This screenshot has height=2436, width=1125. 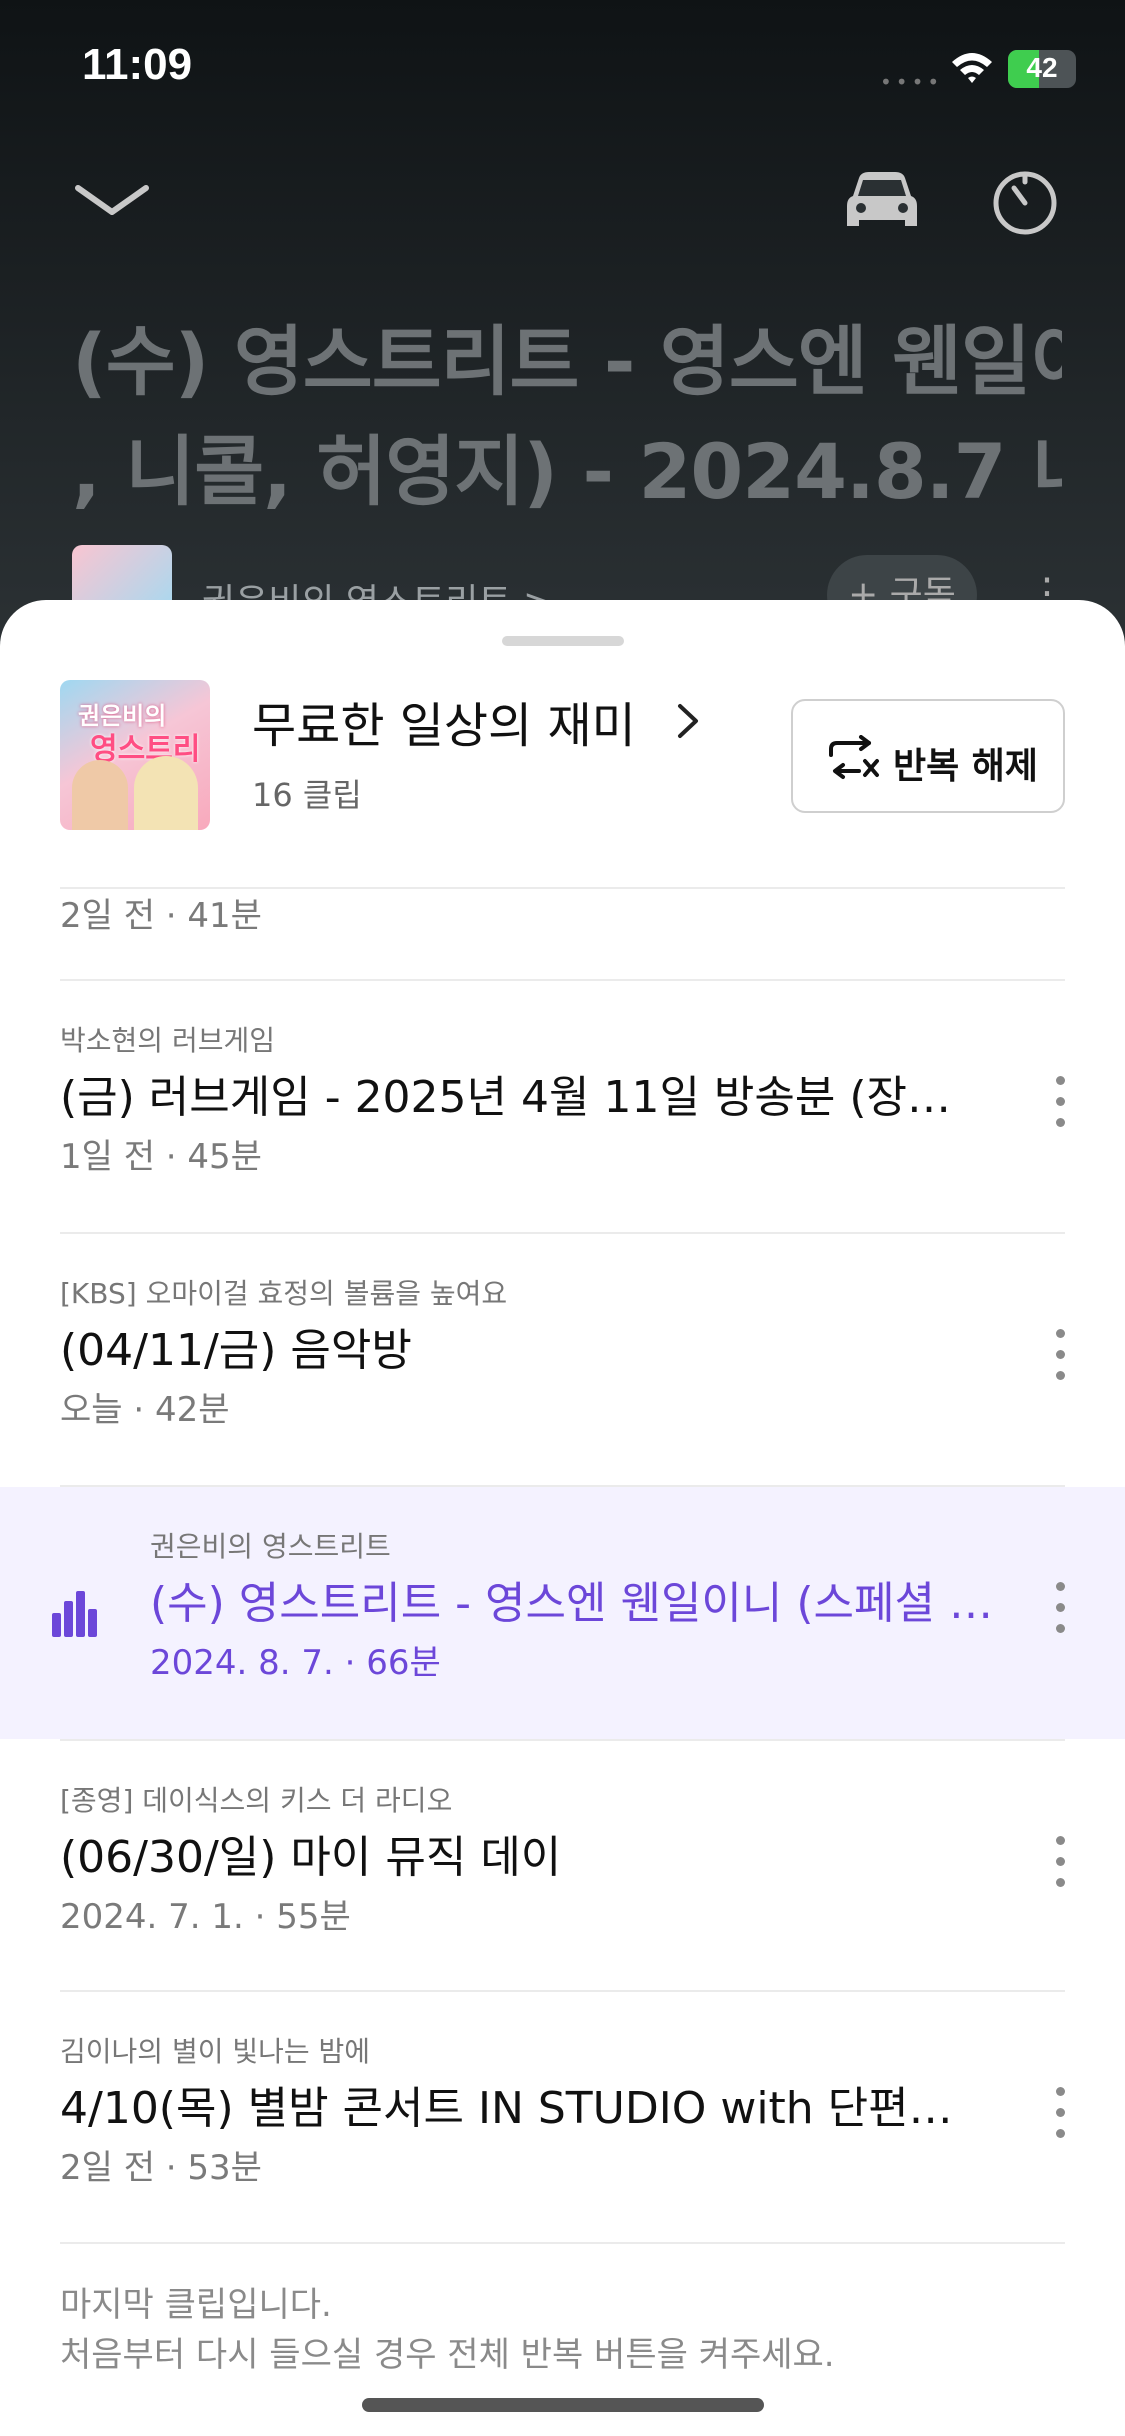 I want to click on repeat-off-button: 반복 해제, so click(x=928, y=756).